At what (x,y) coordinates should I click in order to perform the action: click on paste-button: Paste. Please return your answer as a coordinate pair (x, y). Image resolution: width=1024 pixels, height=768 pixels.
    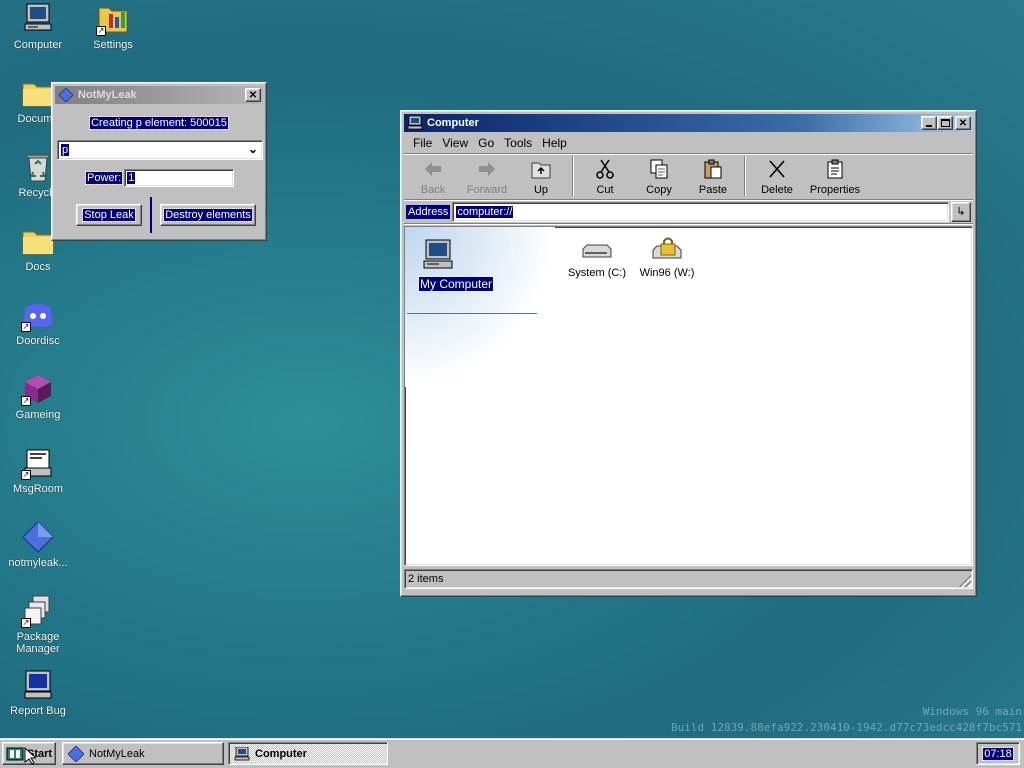
    Looking at the image, I should click on (713, 176).